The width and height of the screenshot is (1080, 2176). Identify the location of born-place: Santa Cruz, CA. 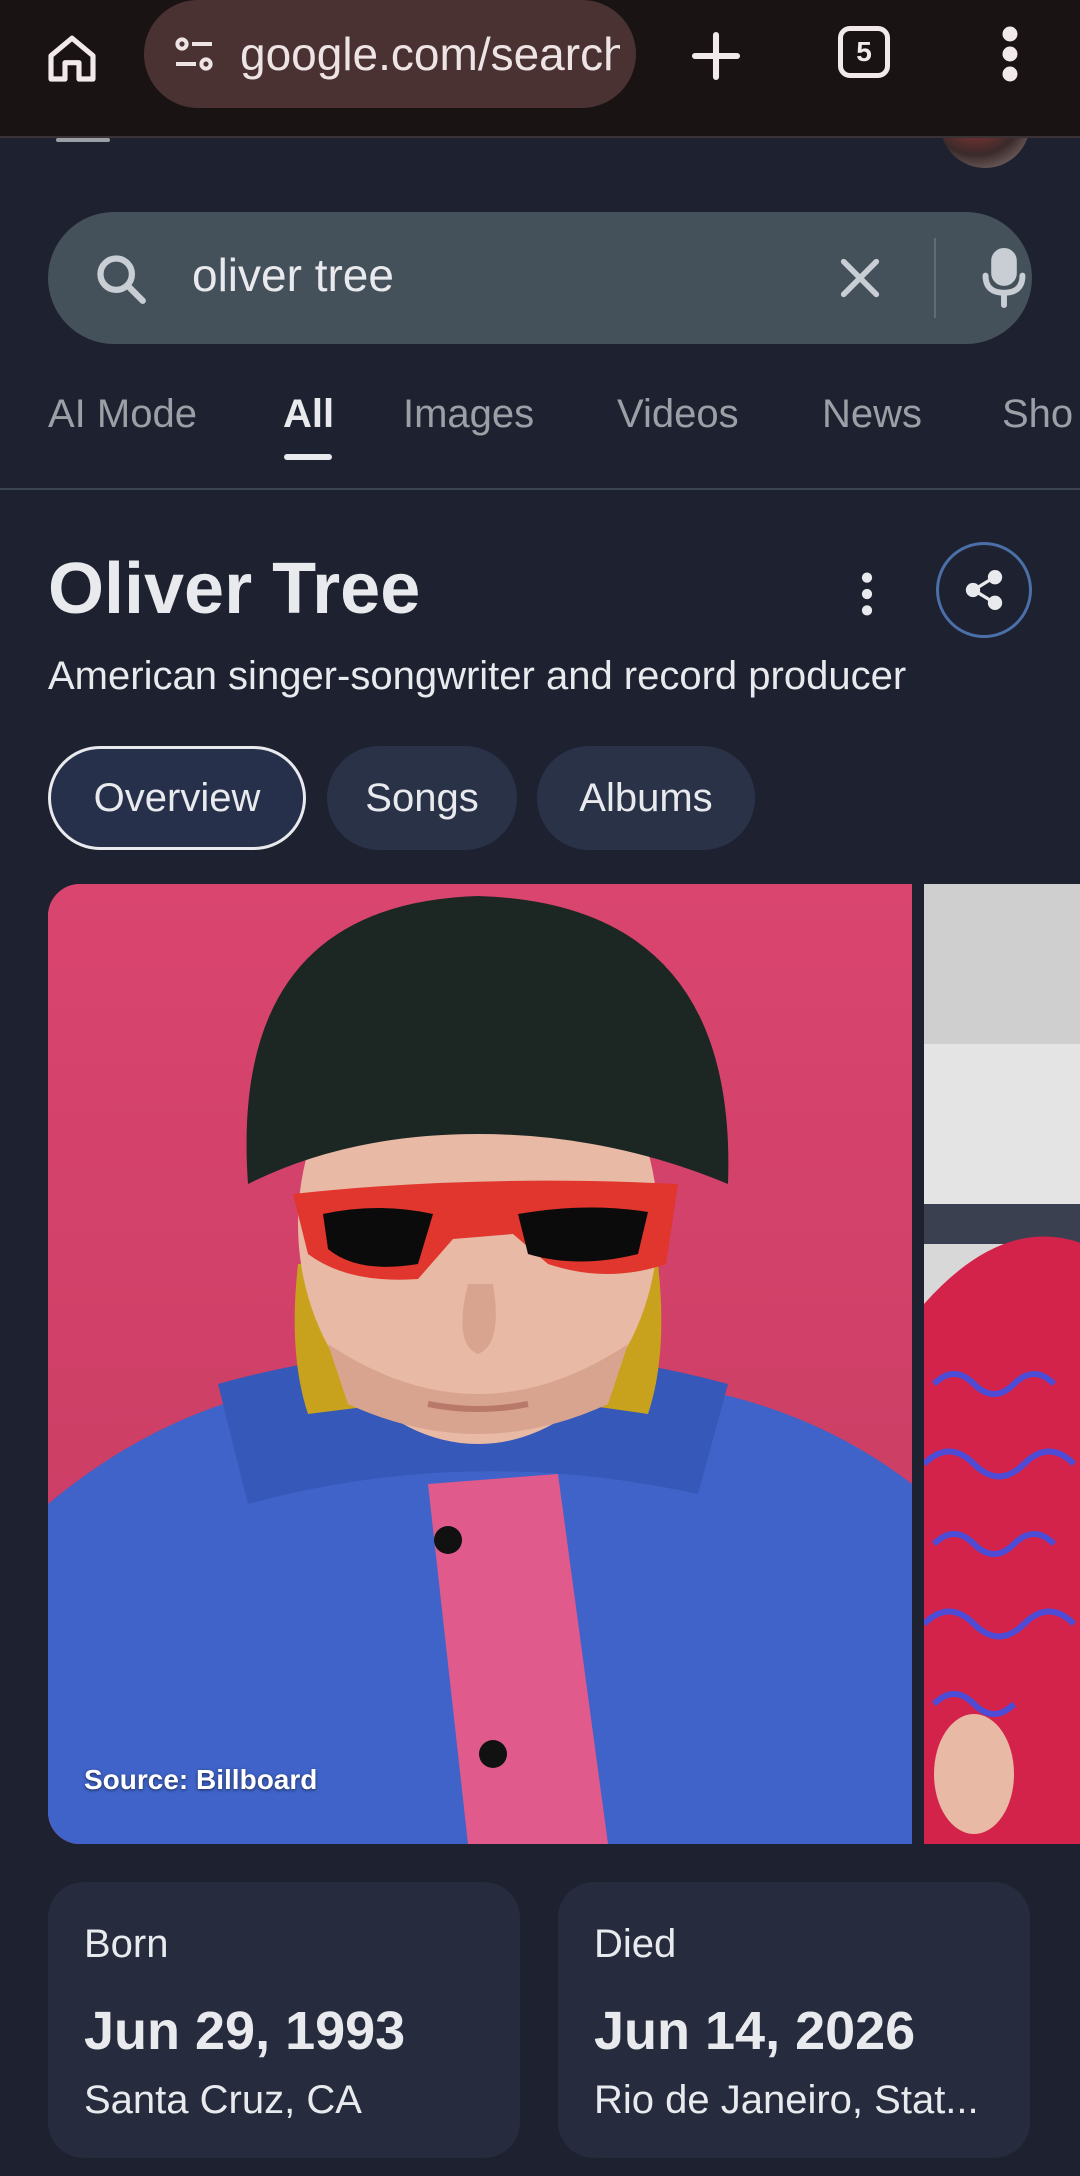
(223, 2100).